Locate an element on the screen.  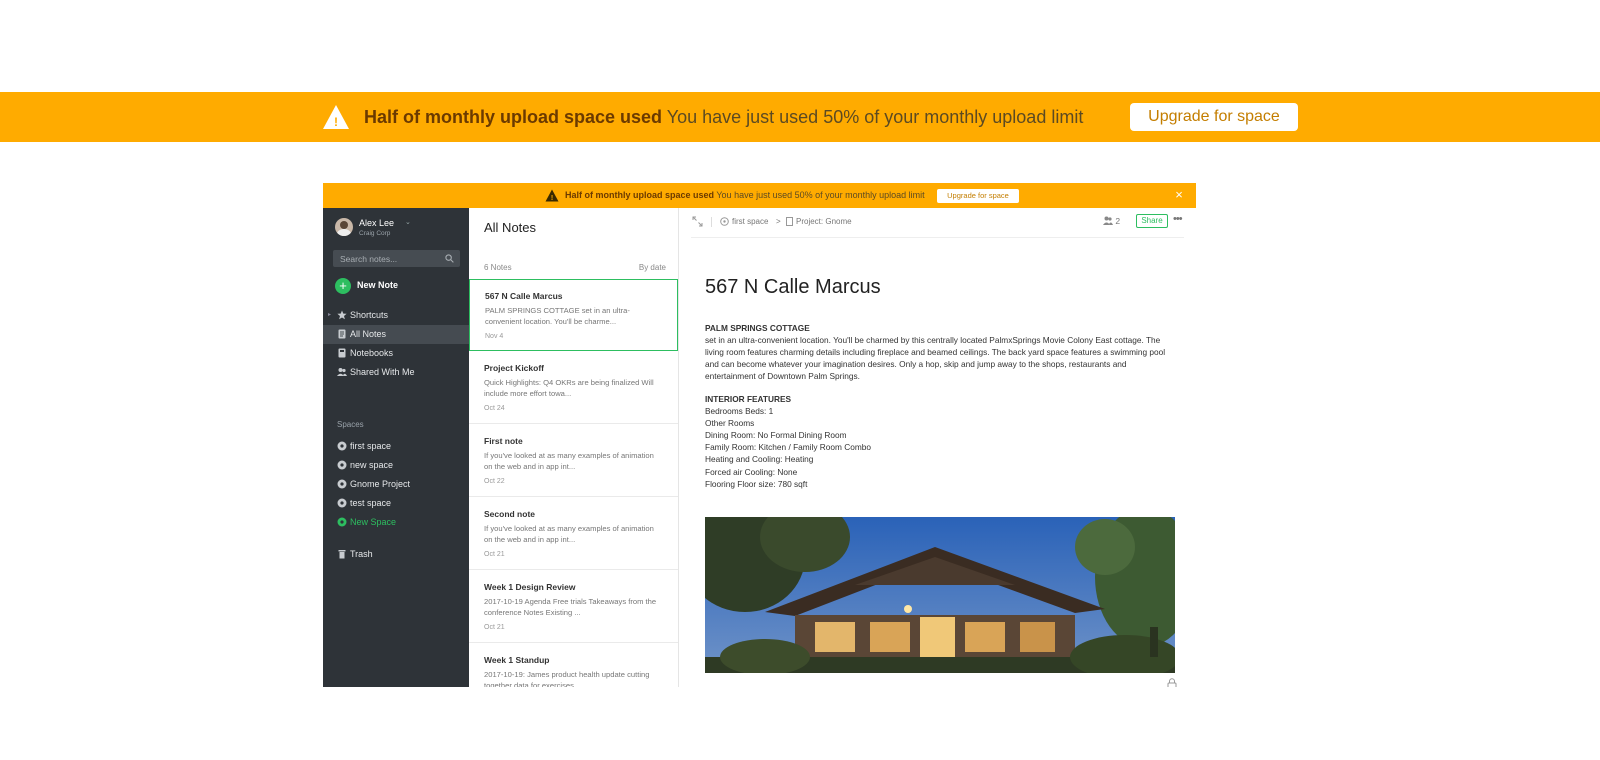
sidebar-item-notebooks: Notebooks is located at coordinates (396, 353).